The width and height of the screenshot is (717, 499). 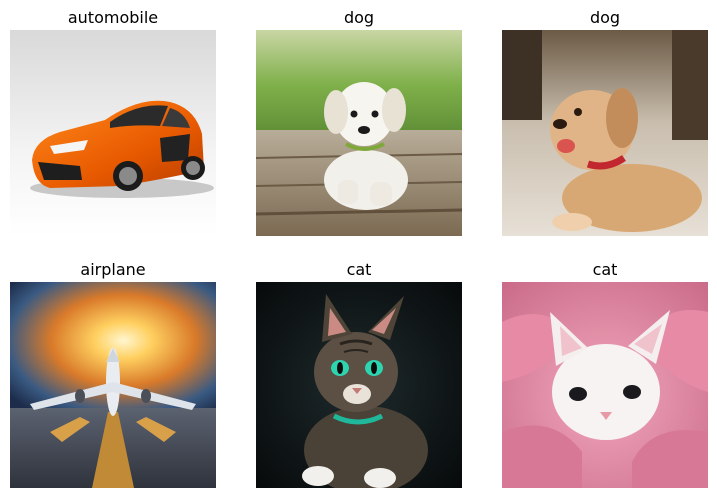 I want to click on white-kitten-image, so click(x=605, y=385).